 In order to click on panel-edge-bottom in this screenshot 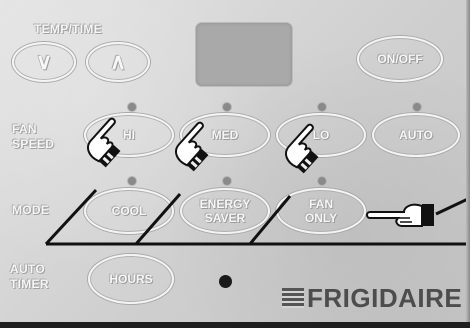, I will do `click(235, 325)`.